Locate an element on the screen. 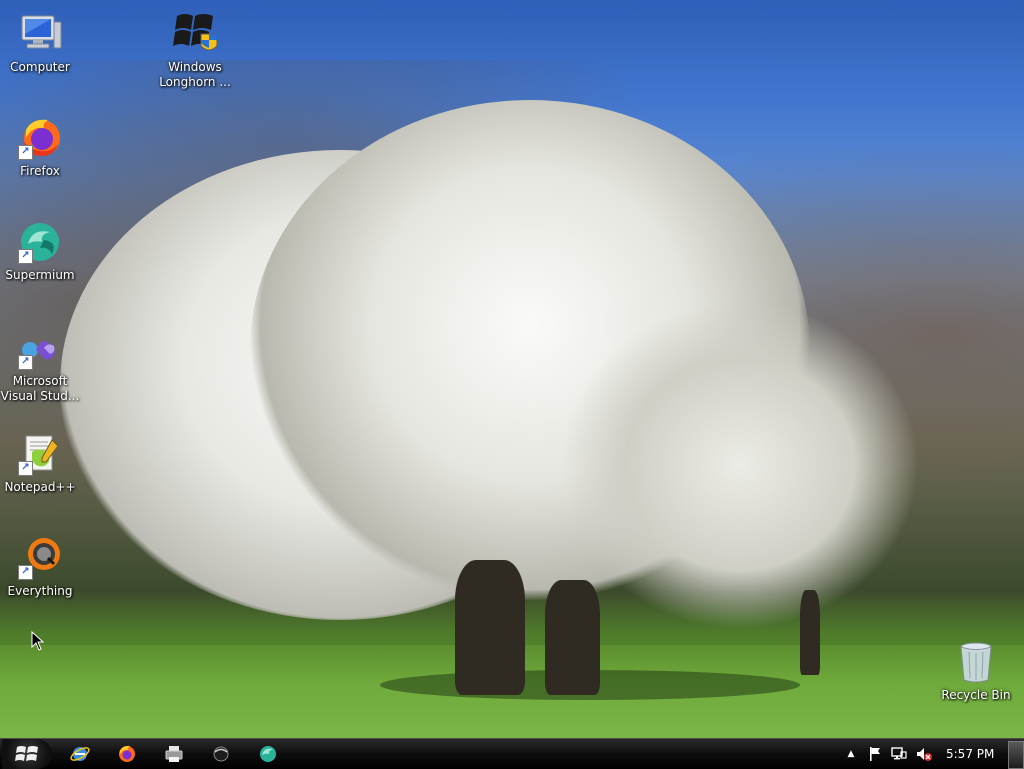  show-hidden-icons-button: ▲ is located at coordinates (851, 754).